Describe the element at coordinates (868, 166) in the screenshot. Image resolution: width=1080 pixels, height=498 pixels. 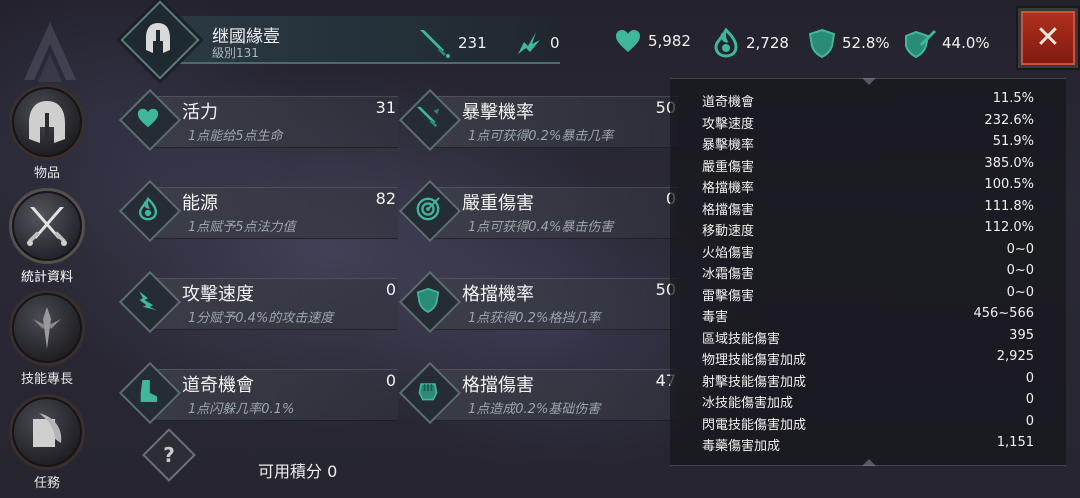
I see `stat-row: 嚴重傷害 385.0%` at that location.